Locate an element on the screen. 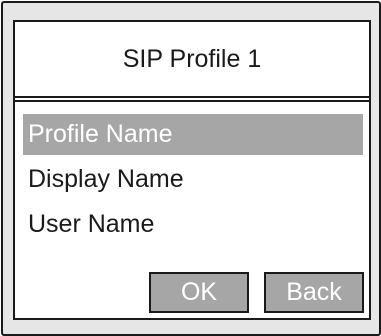  menu-item-user-name: User Name is located at coordinates (193, 224).